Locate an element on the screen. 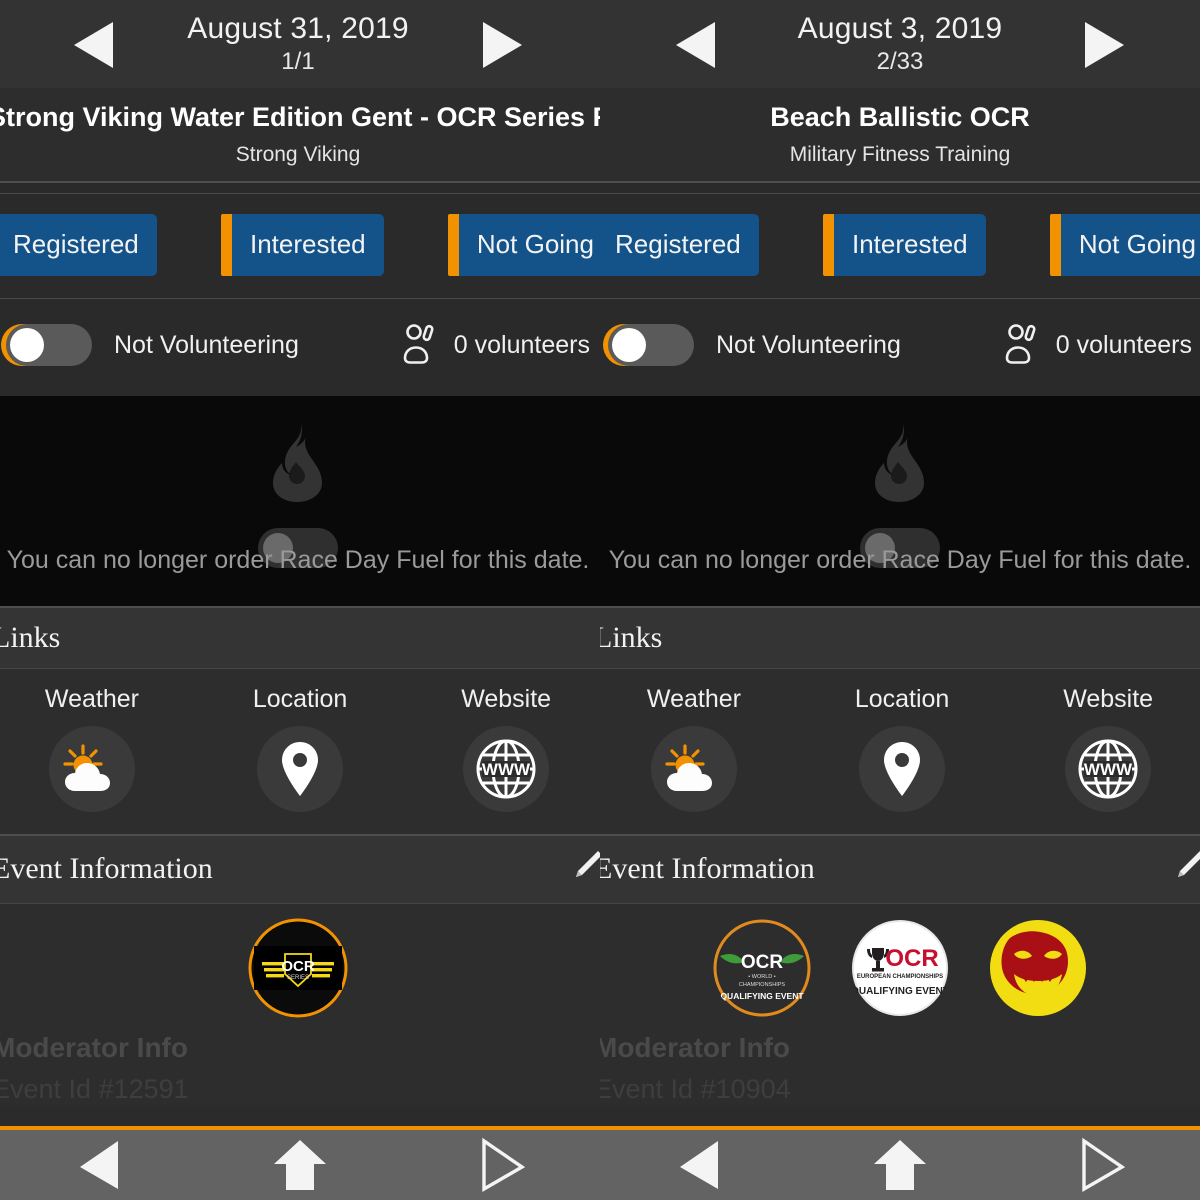 The image size is (1200, 1200). svg-text: QUALIFYING EVENT is located at coordinates (900, 991).